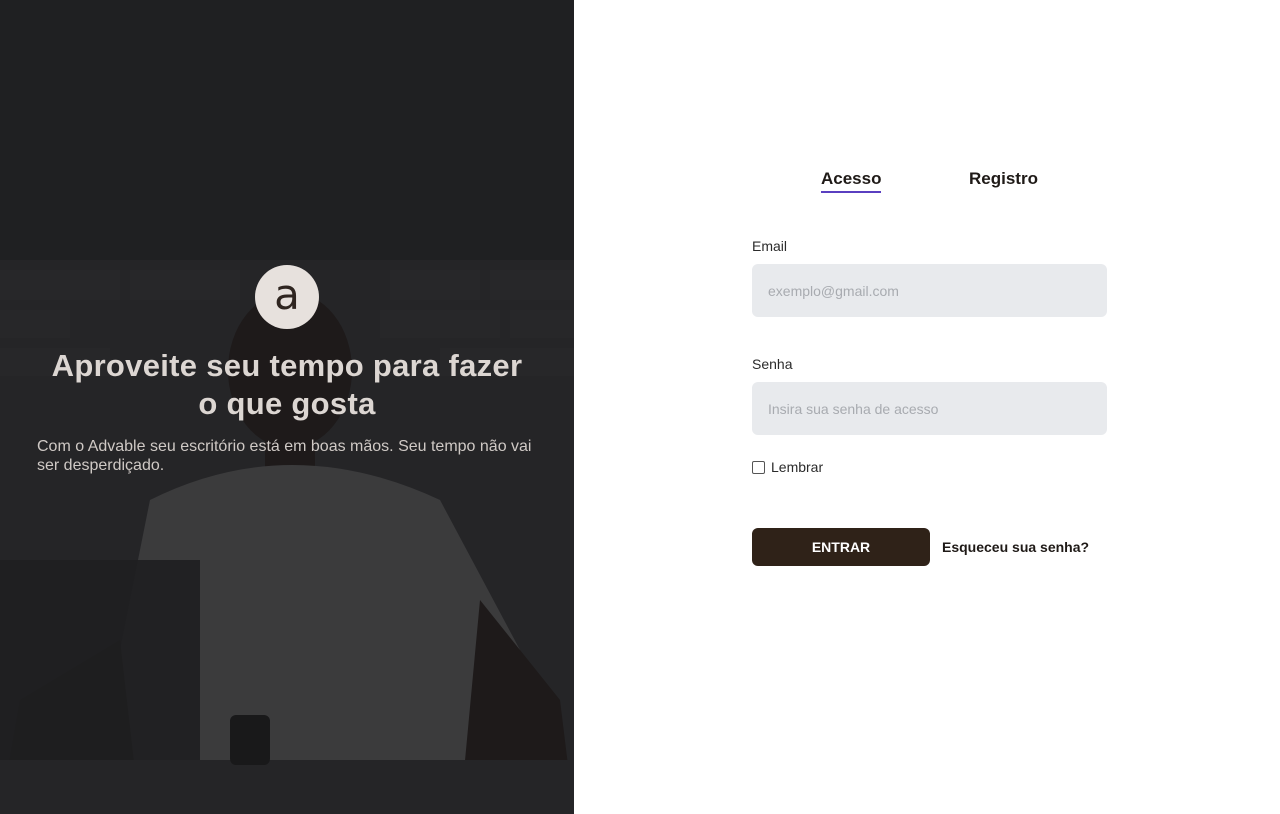 The height and width of the screenshot is (814, 1280). I want to click on email-field, so click(929, 290).